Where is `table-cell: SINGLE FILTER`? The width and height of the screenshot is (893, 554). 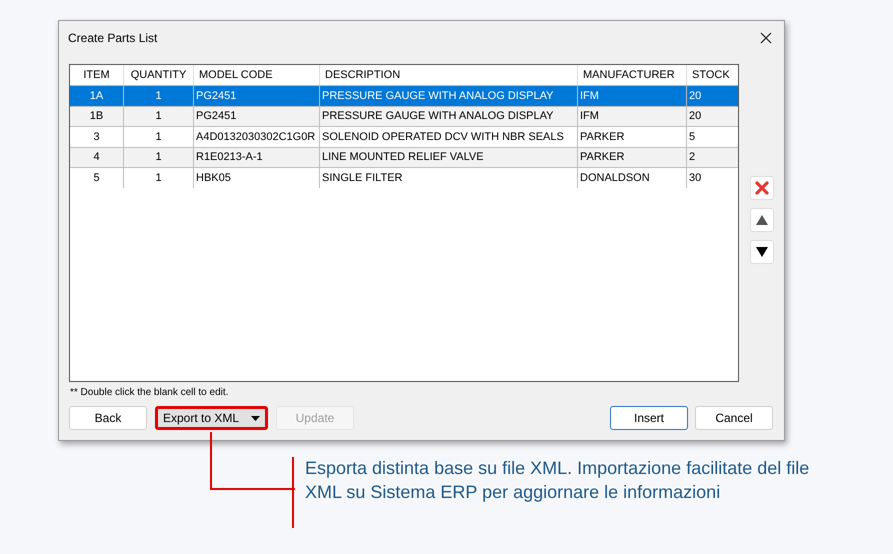
table-cell: SINGLE FILTER is located at coordinates (449, 178).